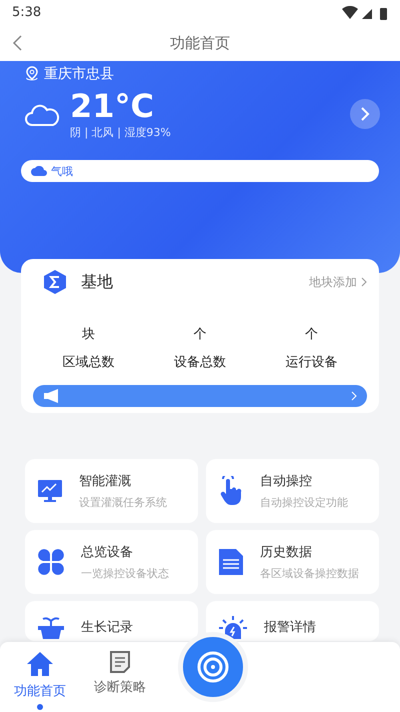  Describe the element at coordinates (89, 334) in the screenshot. I see `stat-unit: 块` at that location.